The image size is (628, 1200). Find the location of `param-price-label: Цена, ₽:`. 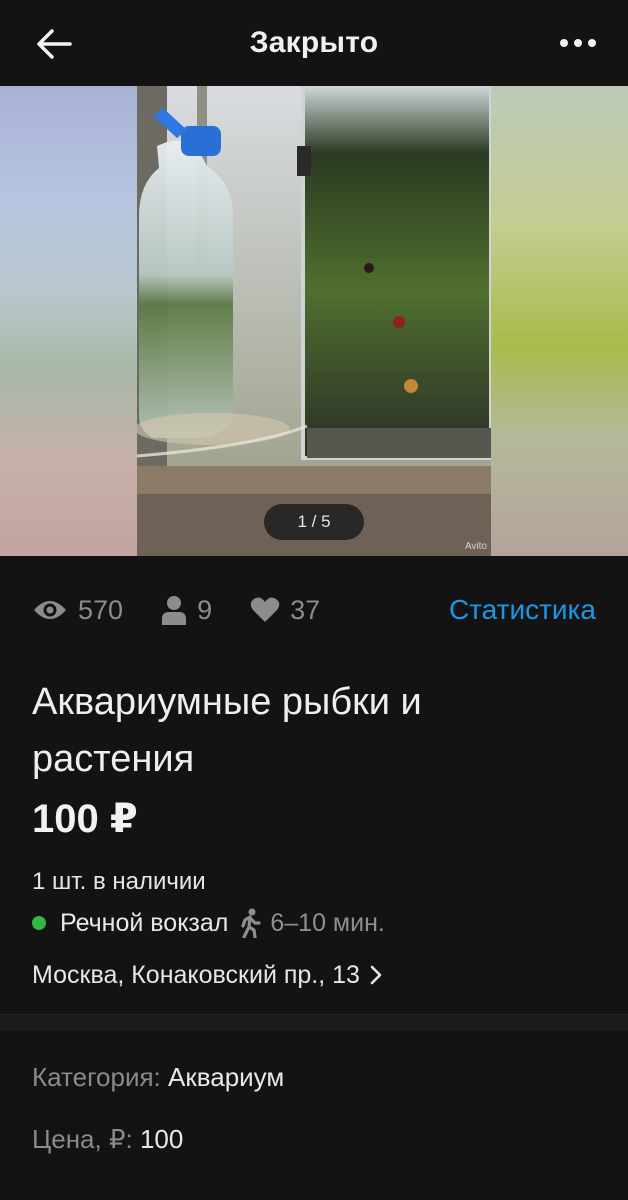

param-price-label: Цена, ₽: is located at coordinates (86, 1139).